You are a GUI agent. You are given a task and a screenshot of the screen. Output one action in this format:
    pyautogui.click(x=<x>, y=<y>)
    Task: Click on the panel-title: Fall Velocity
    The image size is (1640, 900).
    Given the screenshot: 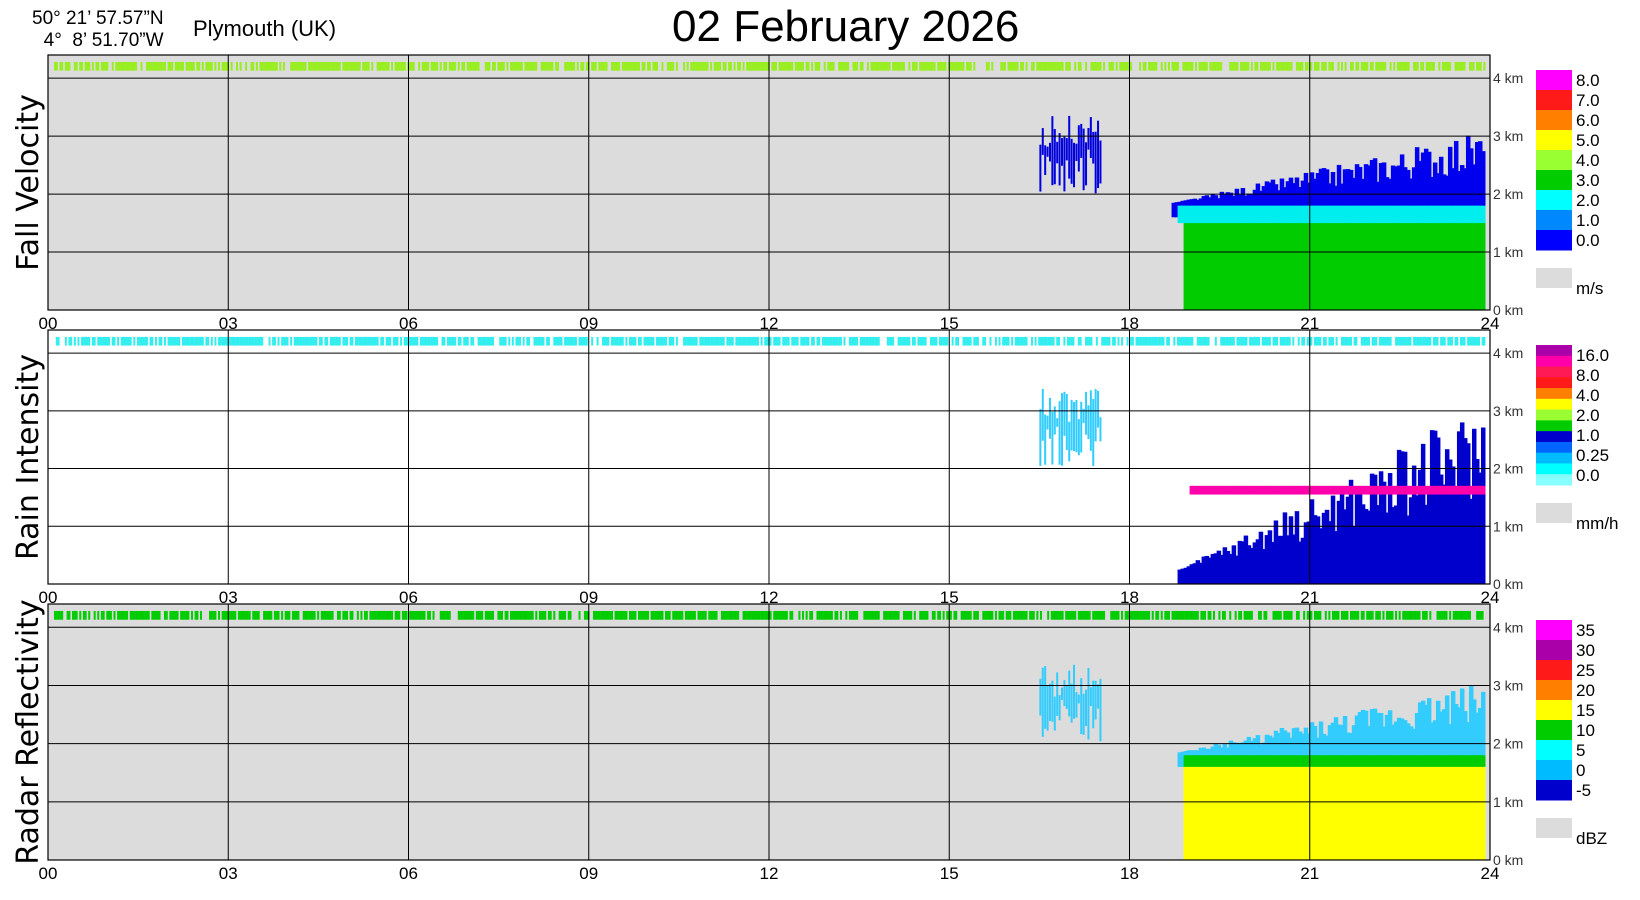 What is the action you would take?
    pyautogui.click(x=28, y=182)
    